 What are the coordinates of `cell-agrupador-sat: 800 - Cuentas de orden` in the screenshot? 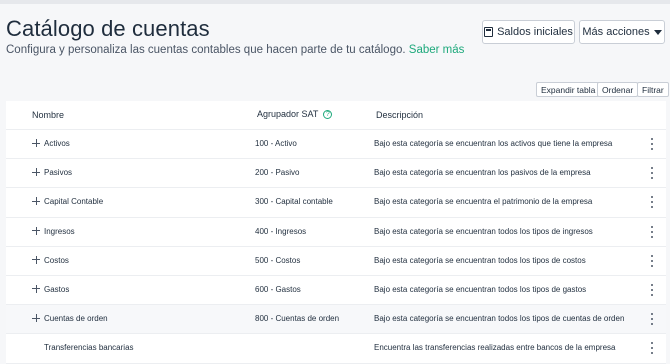 It's located at (297, 319).